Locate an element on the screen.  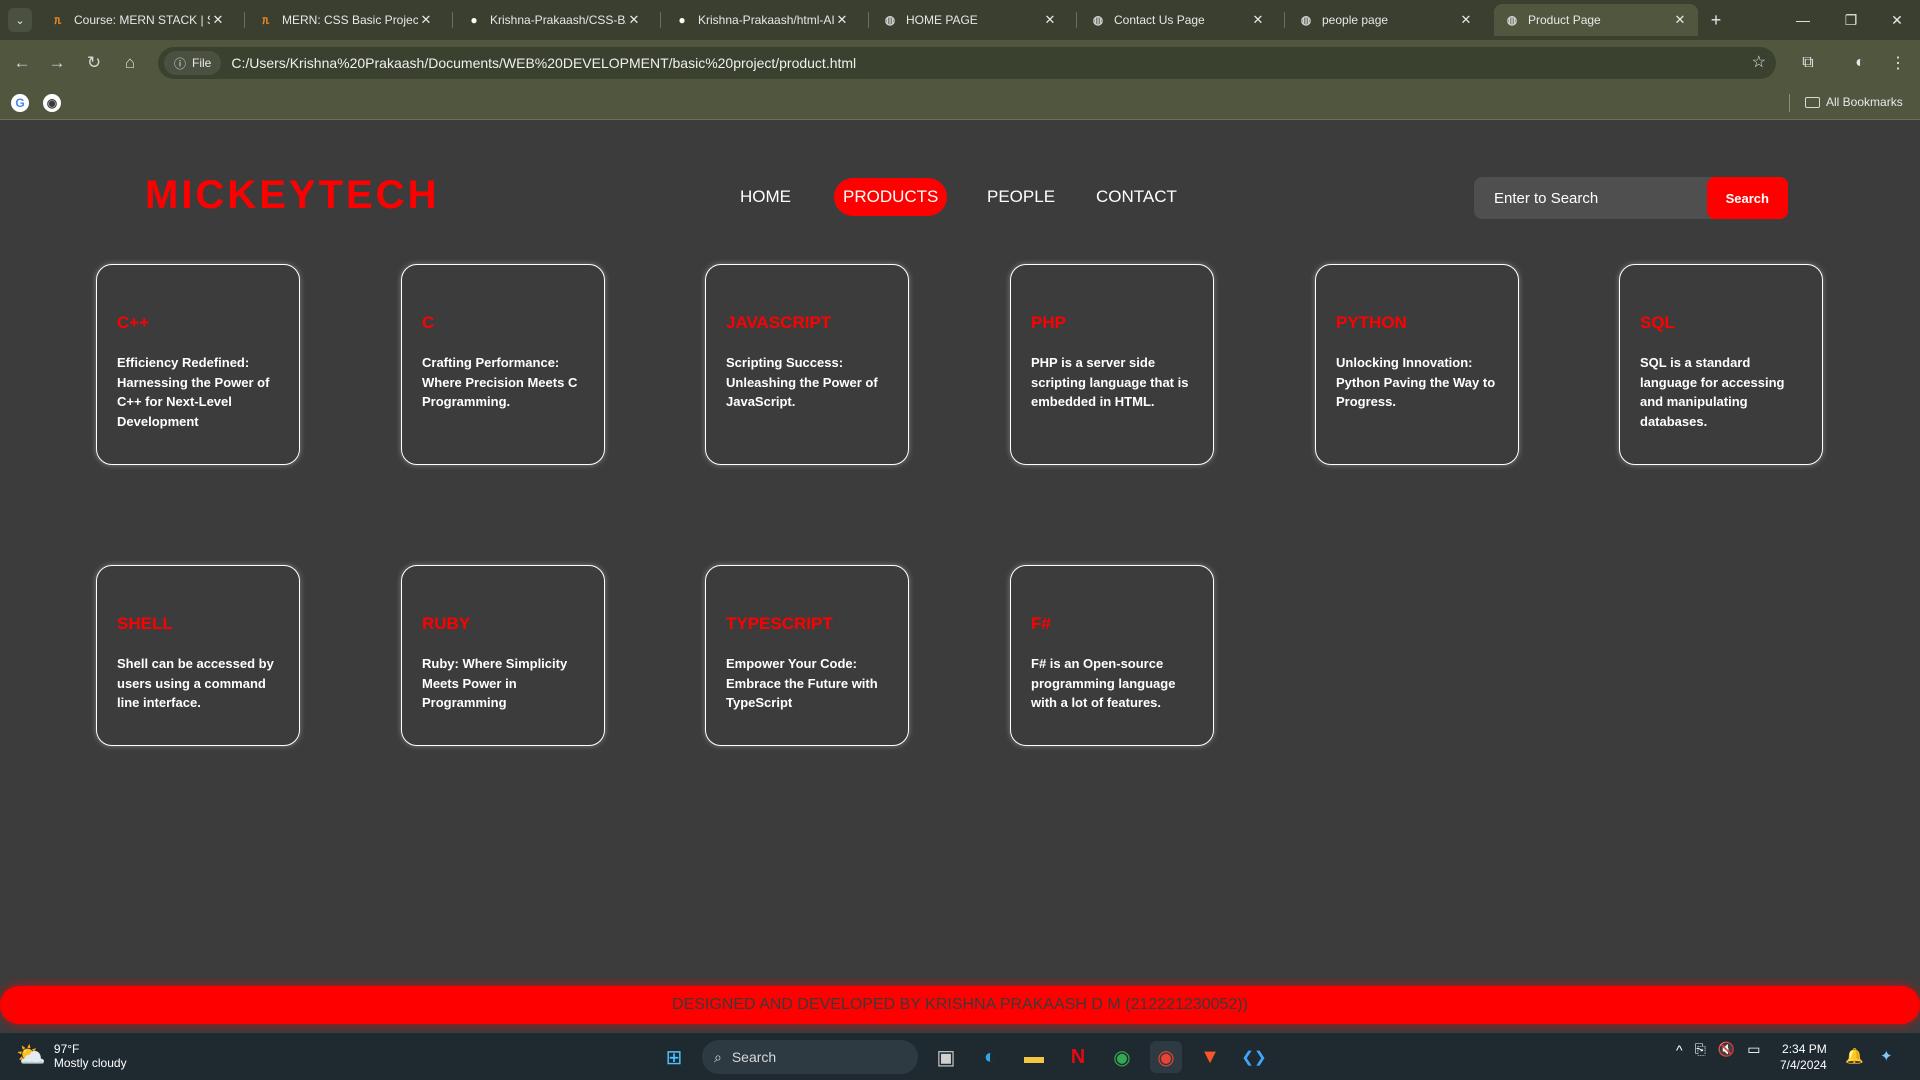
product-title: JAVASCRIPT is located at coordinates (779, 322).